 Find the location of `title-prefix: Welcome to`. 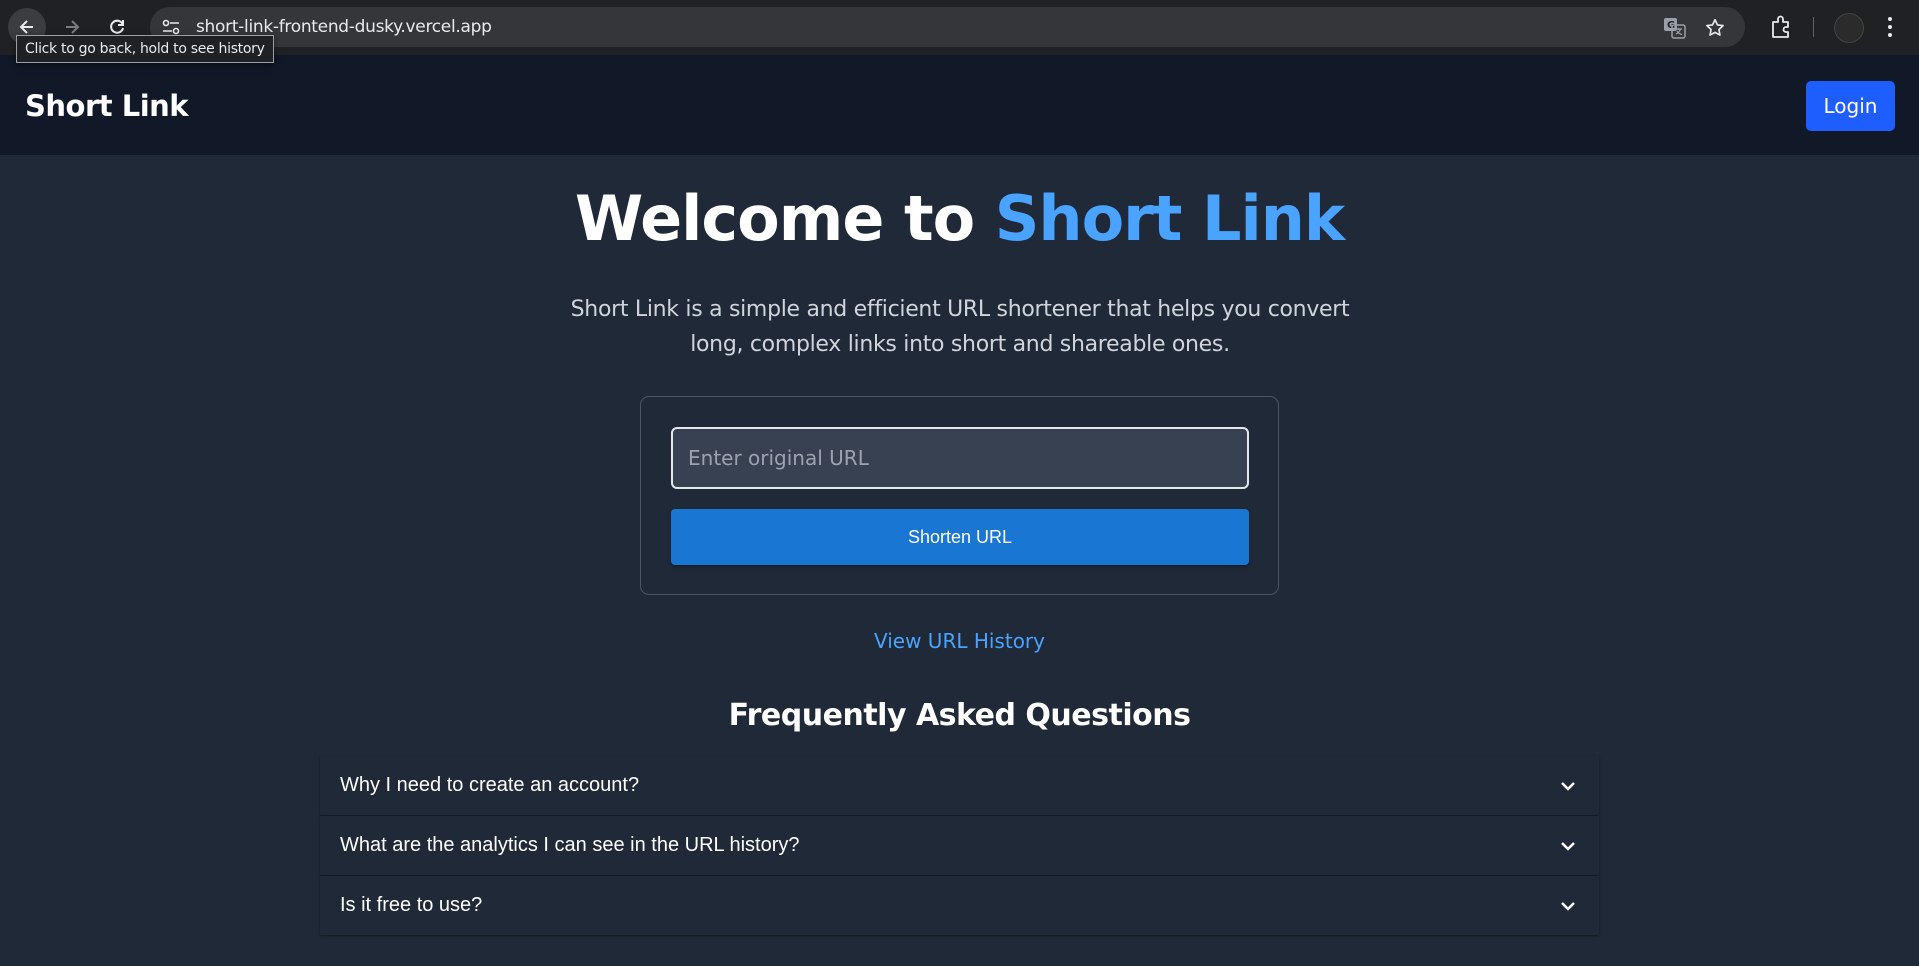

title-prefix: Welcome to is located at coordinates (784, 218).